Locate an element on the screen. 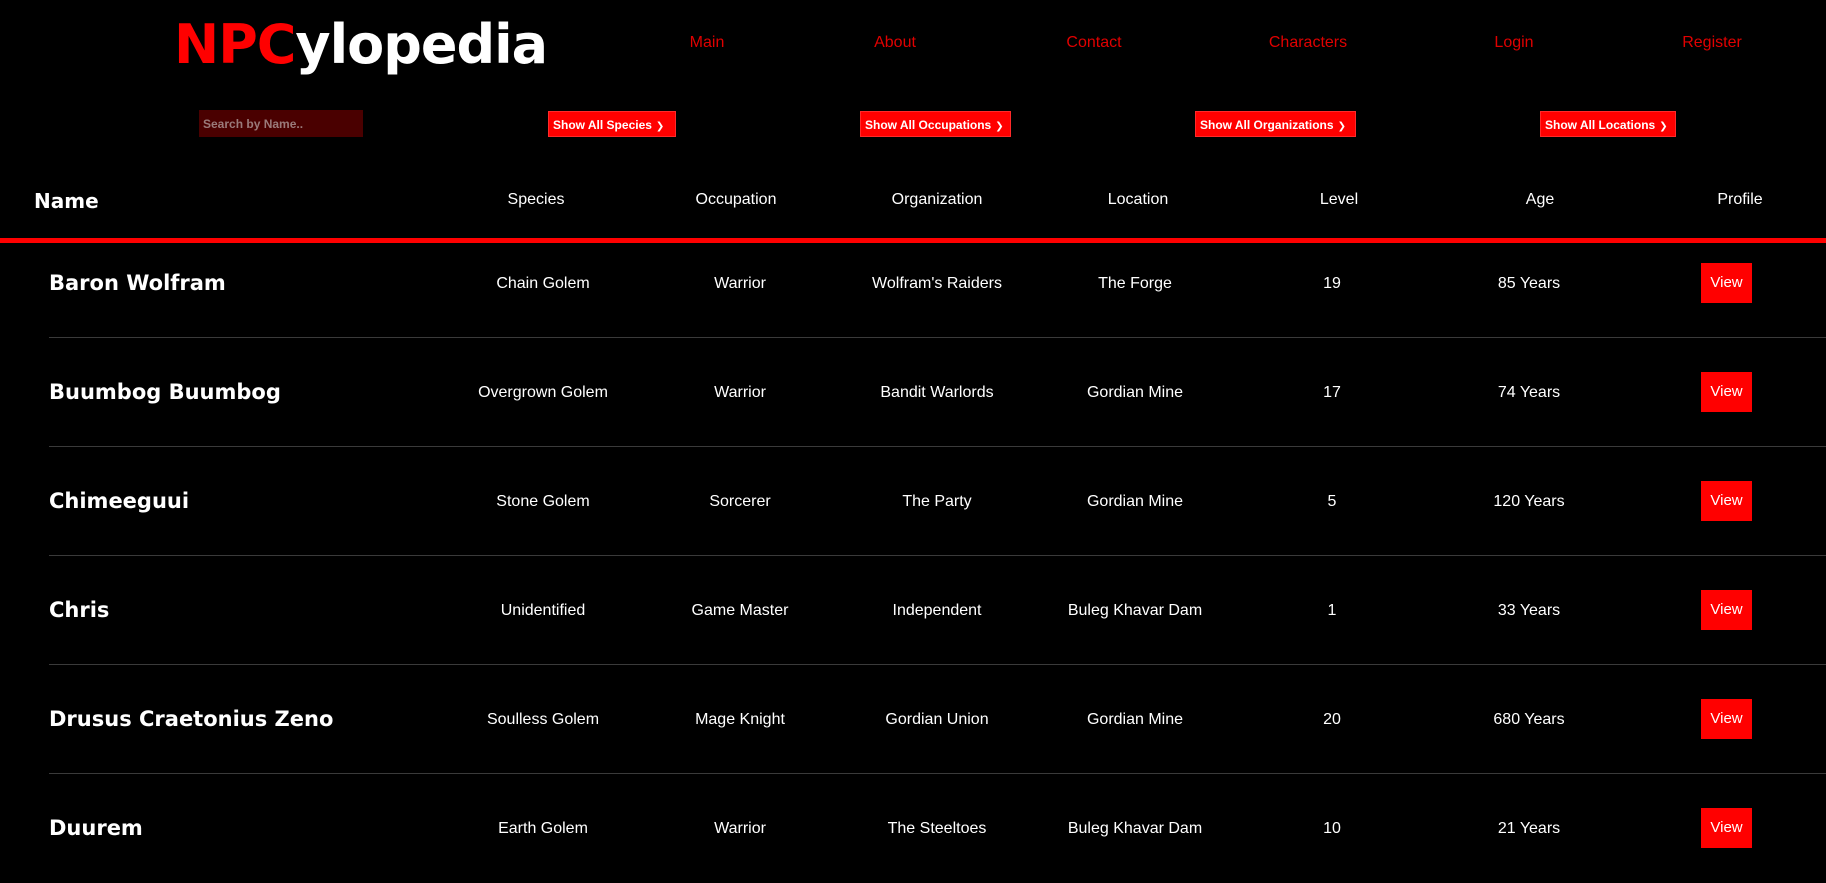  organization-filter-label: Show All Organizations is located at coordinates (1267, 125).